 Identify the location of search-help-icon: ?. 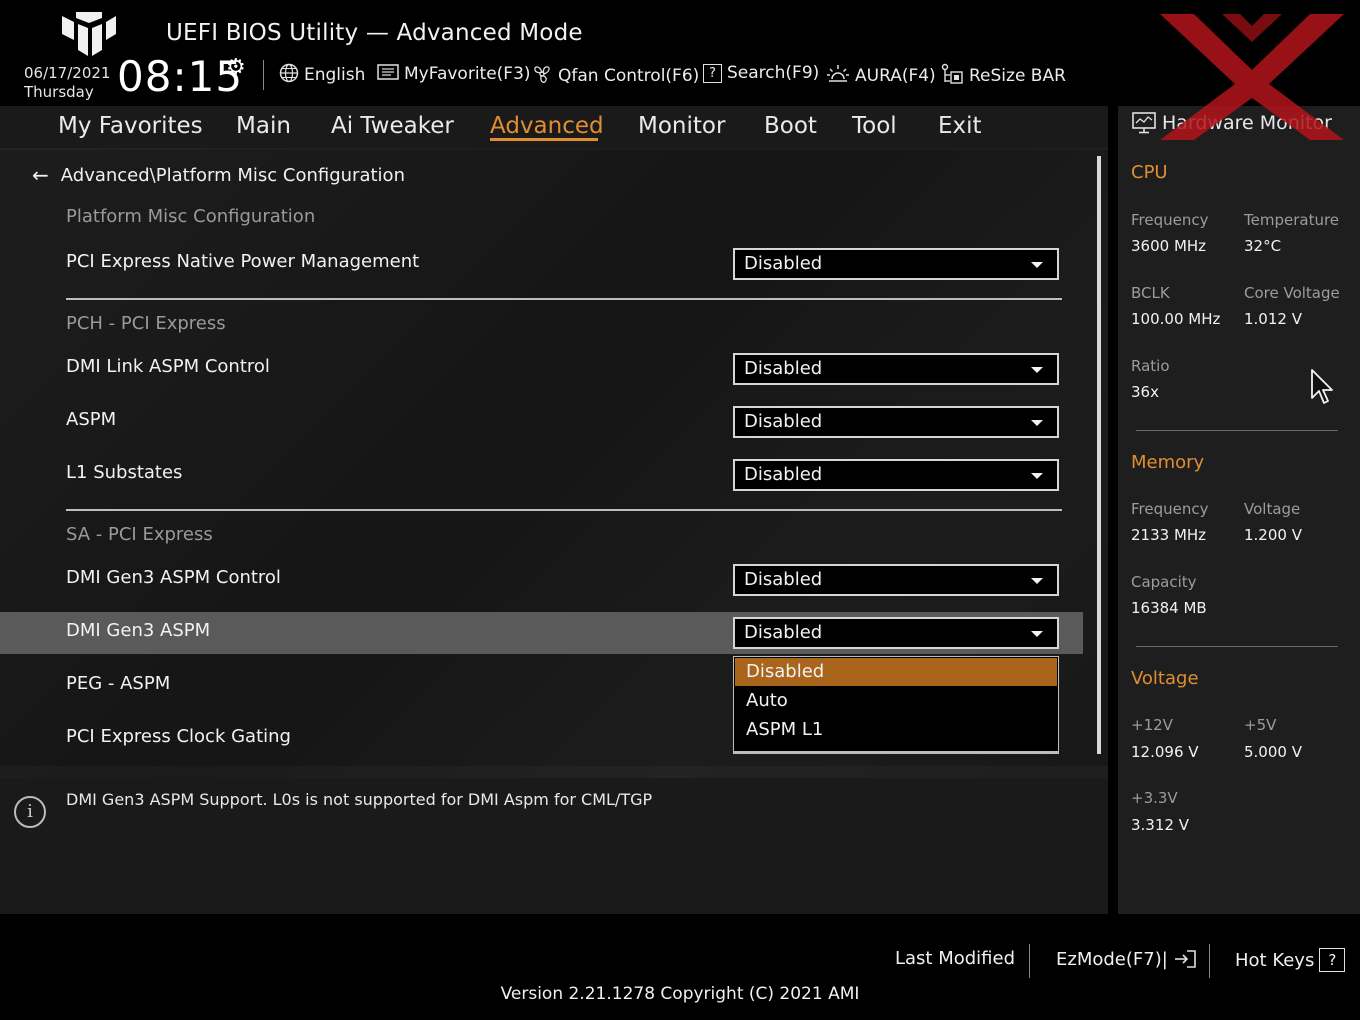
(712, 73).